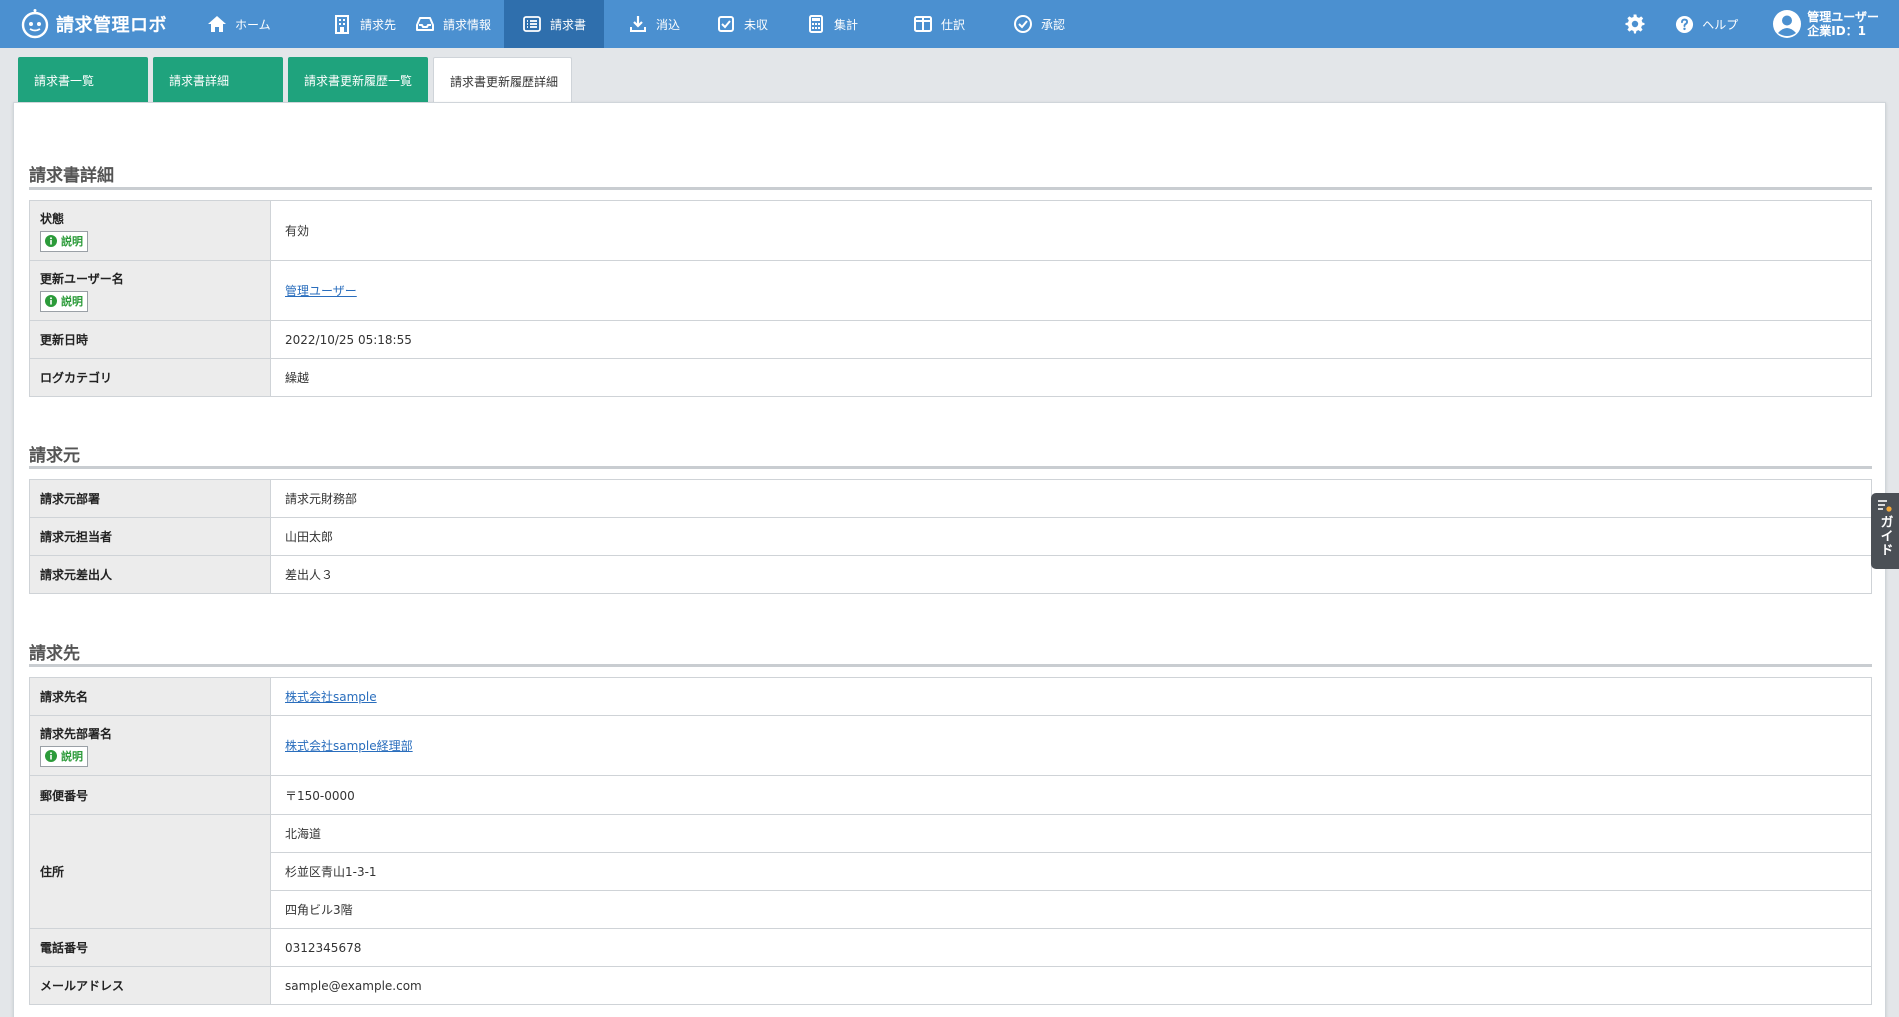  I want to click on nav-billing-dest: 請求先, so click(365, 24).